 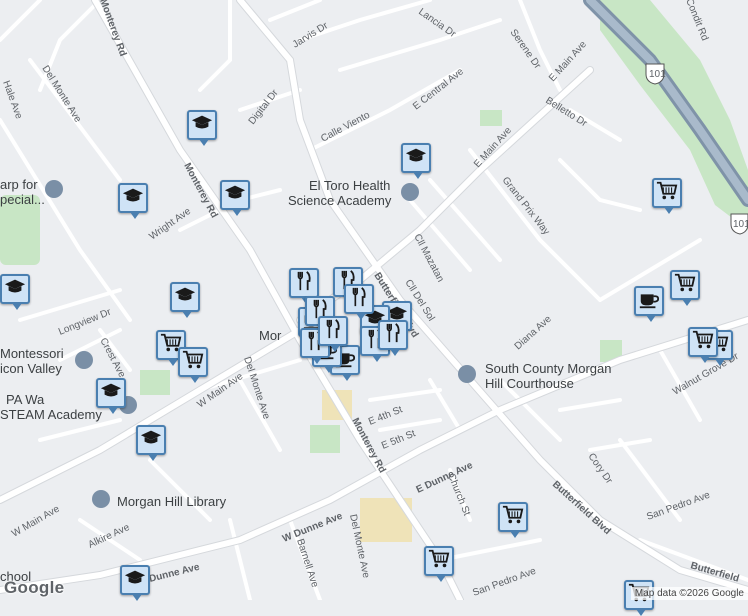 What do you see at coordinates (84, 360) in the screenshot?
I see `montessori-poi-dot` at bounding box center [84, 360].